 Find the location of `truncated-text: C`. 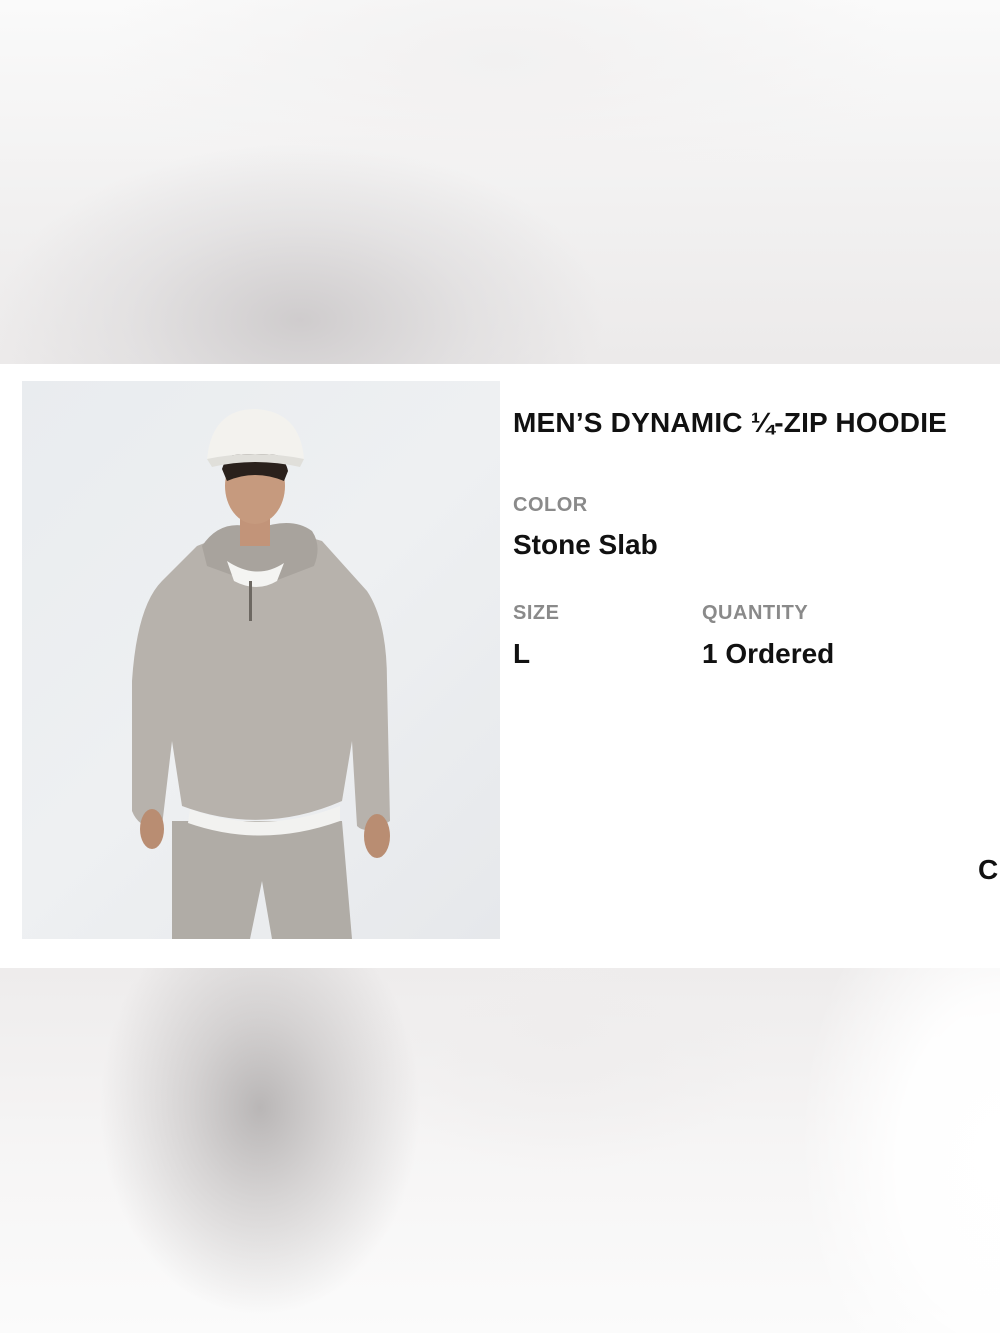

truncated-text: C is located at coordinates (988, 869).